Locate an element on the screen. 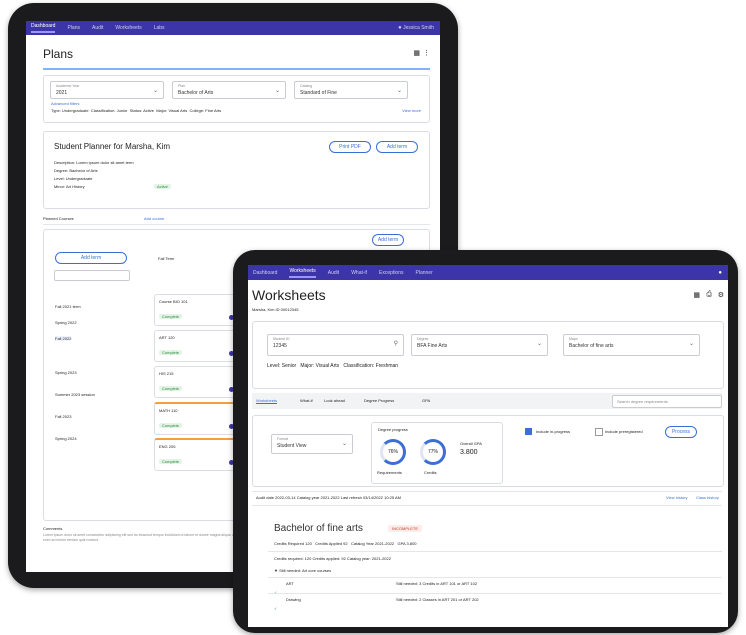 The width and height of the screenshot is (746, 635). sidebar-search-input is located at coordinates (92, 275).